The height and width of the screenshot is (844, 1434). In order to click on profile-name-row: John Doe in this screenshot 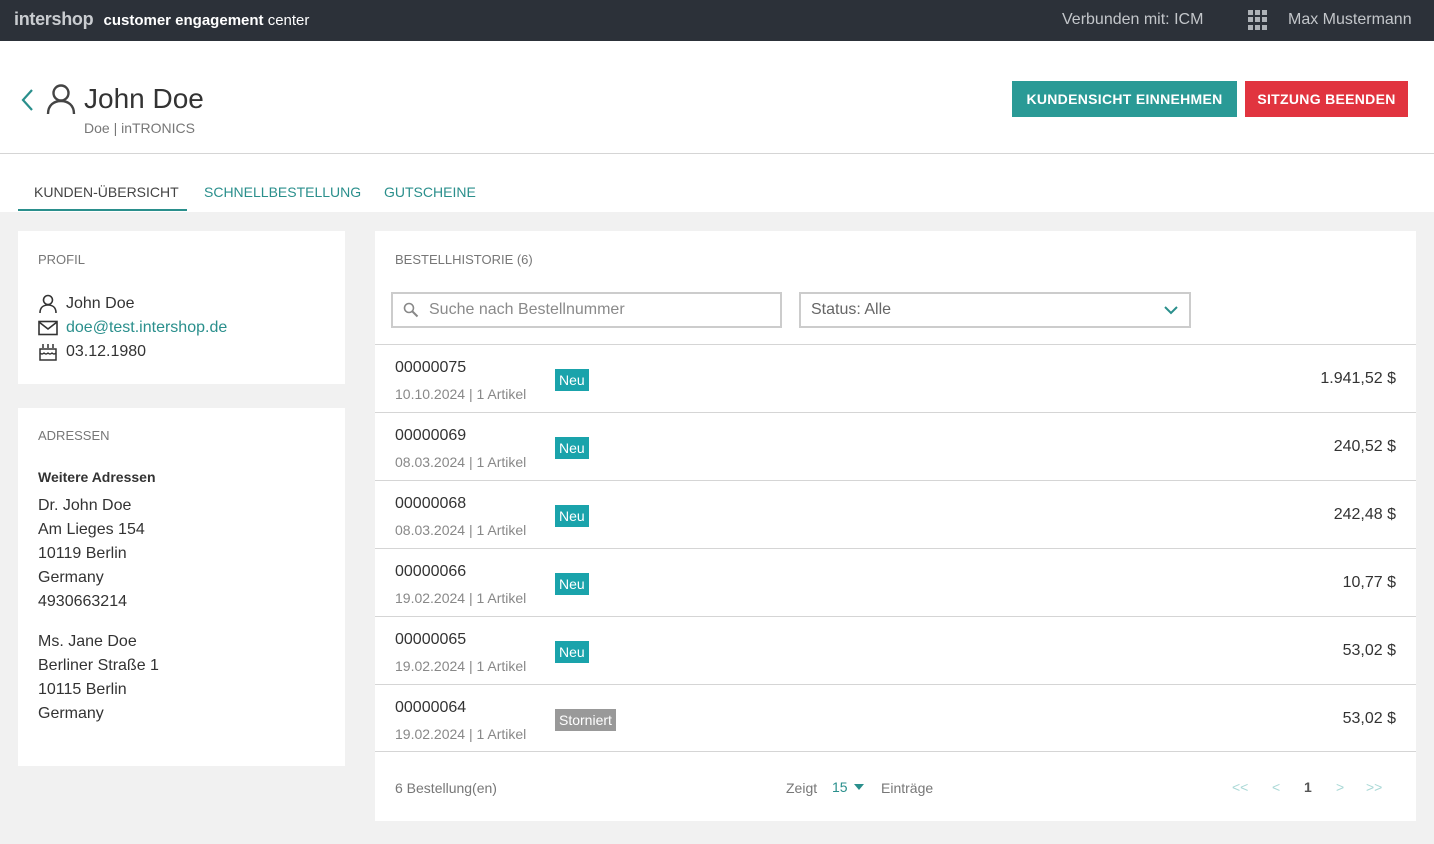, I will do `click(86, 304)`.